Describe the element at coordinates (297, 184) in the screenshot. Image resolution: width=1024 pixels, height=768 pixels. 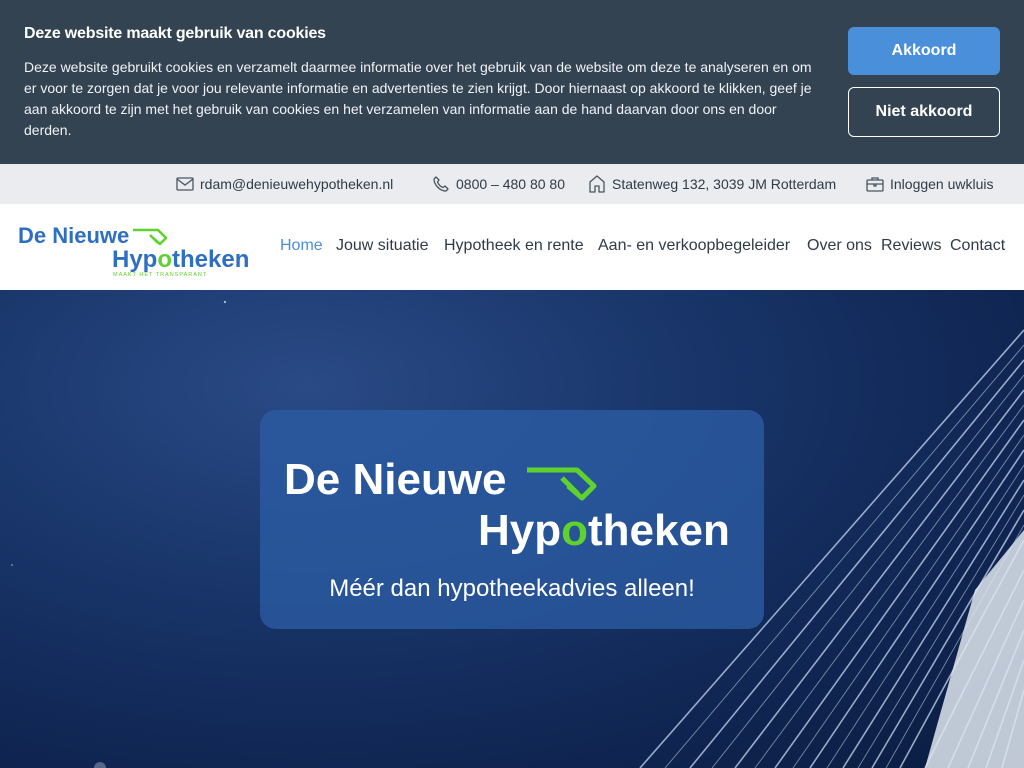
I see `email-text: rdam@denieuwehypotheken.nl` at that location.